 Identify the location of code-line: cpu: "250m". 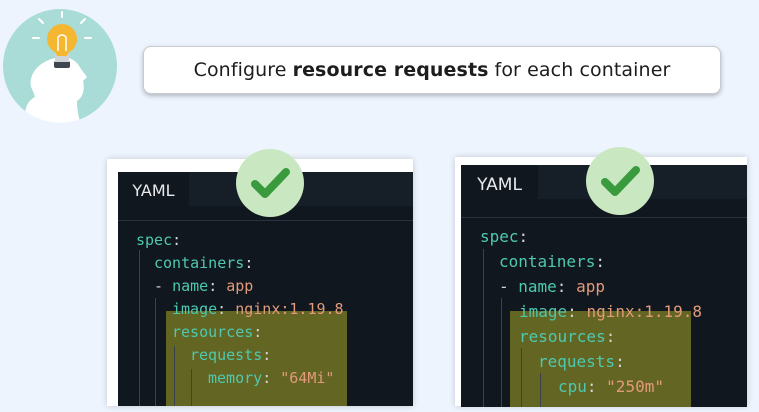
(611, 386).